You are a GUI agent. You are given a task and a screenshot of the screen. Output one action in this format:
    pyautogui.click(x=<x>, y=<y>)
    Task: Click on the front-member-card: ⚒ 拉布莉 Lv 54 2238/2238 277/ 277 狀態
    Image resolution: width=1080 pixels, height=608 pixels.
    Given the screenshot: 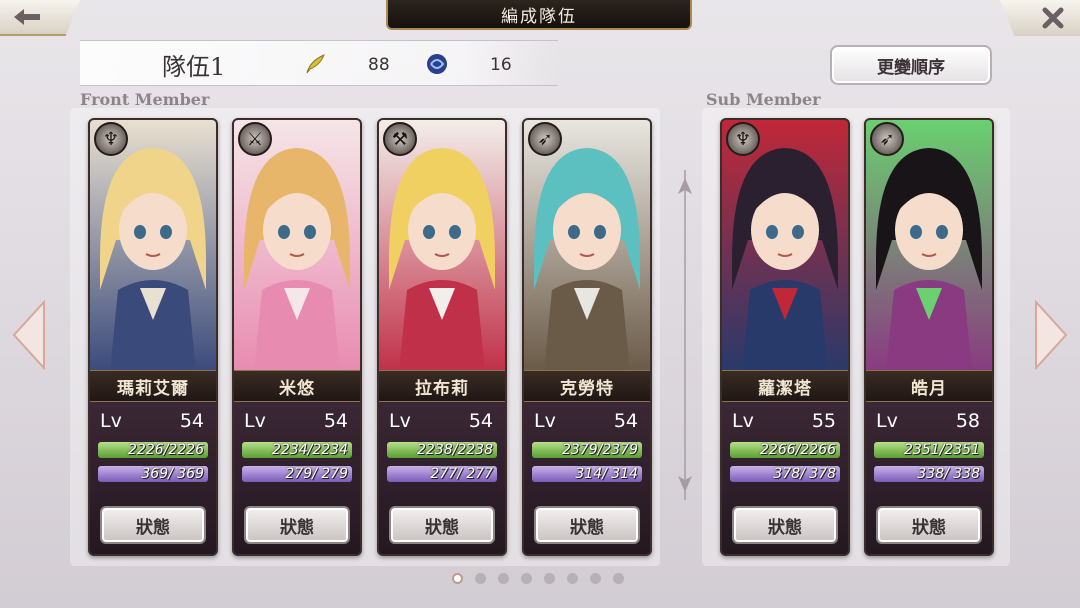 What is the action you would take?
    pyautogui.click(x=442, y=337)
    